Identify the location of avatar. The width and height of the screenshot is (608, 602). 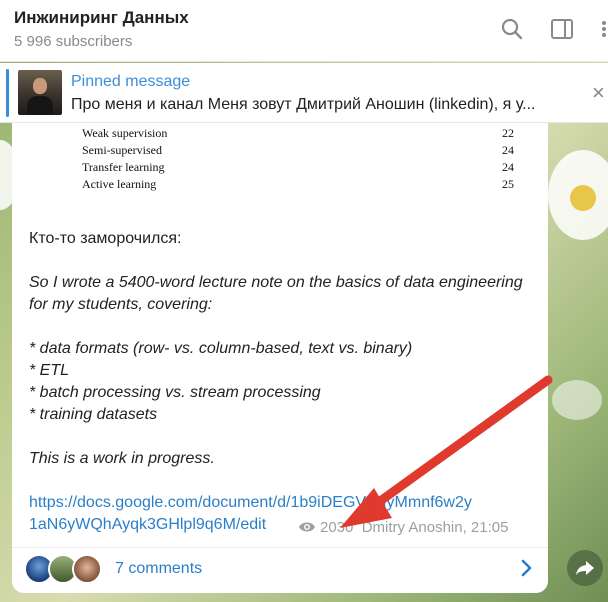
(87, 569).